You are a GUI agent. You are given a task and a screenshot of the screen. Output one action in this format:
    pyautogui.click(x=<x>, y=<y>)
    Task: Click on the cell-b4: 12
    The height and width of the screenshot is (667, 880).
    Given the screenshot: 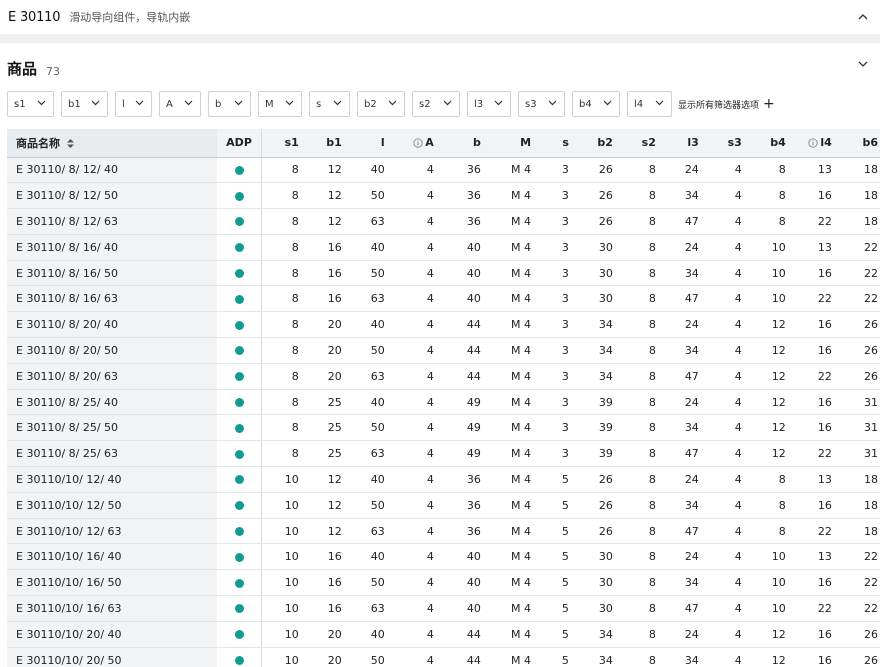 What is the action you would take?
    pyautogui.click(x=769, y=402)
    